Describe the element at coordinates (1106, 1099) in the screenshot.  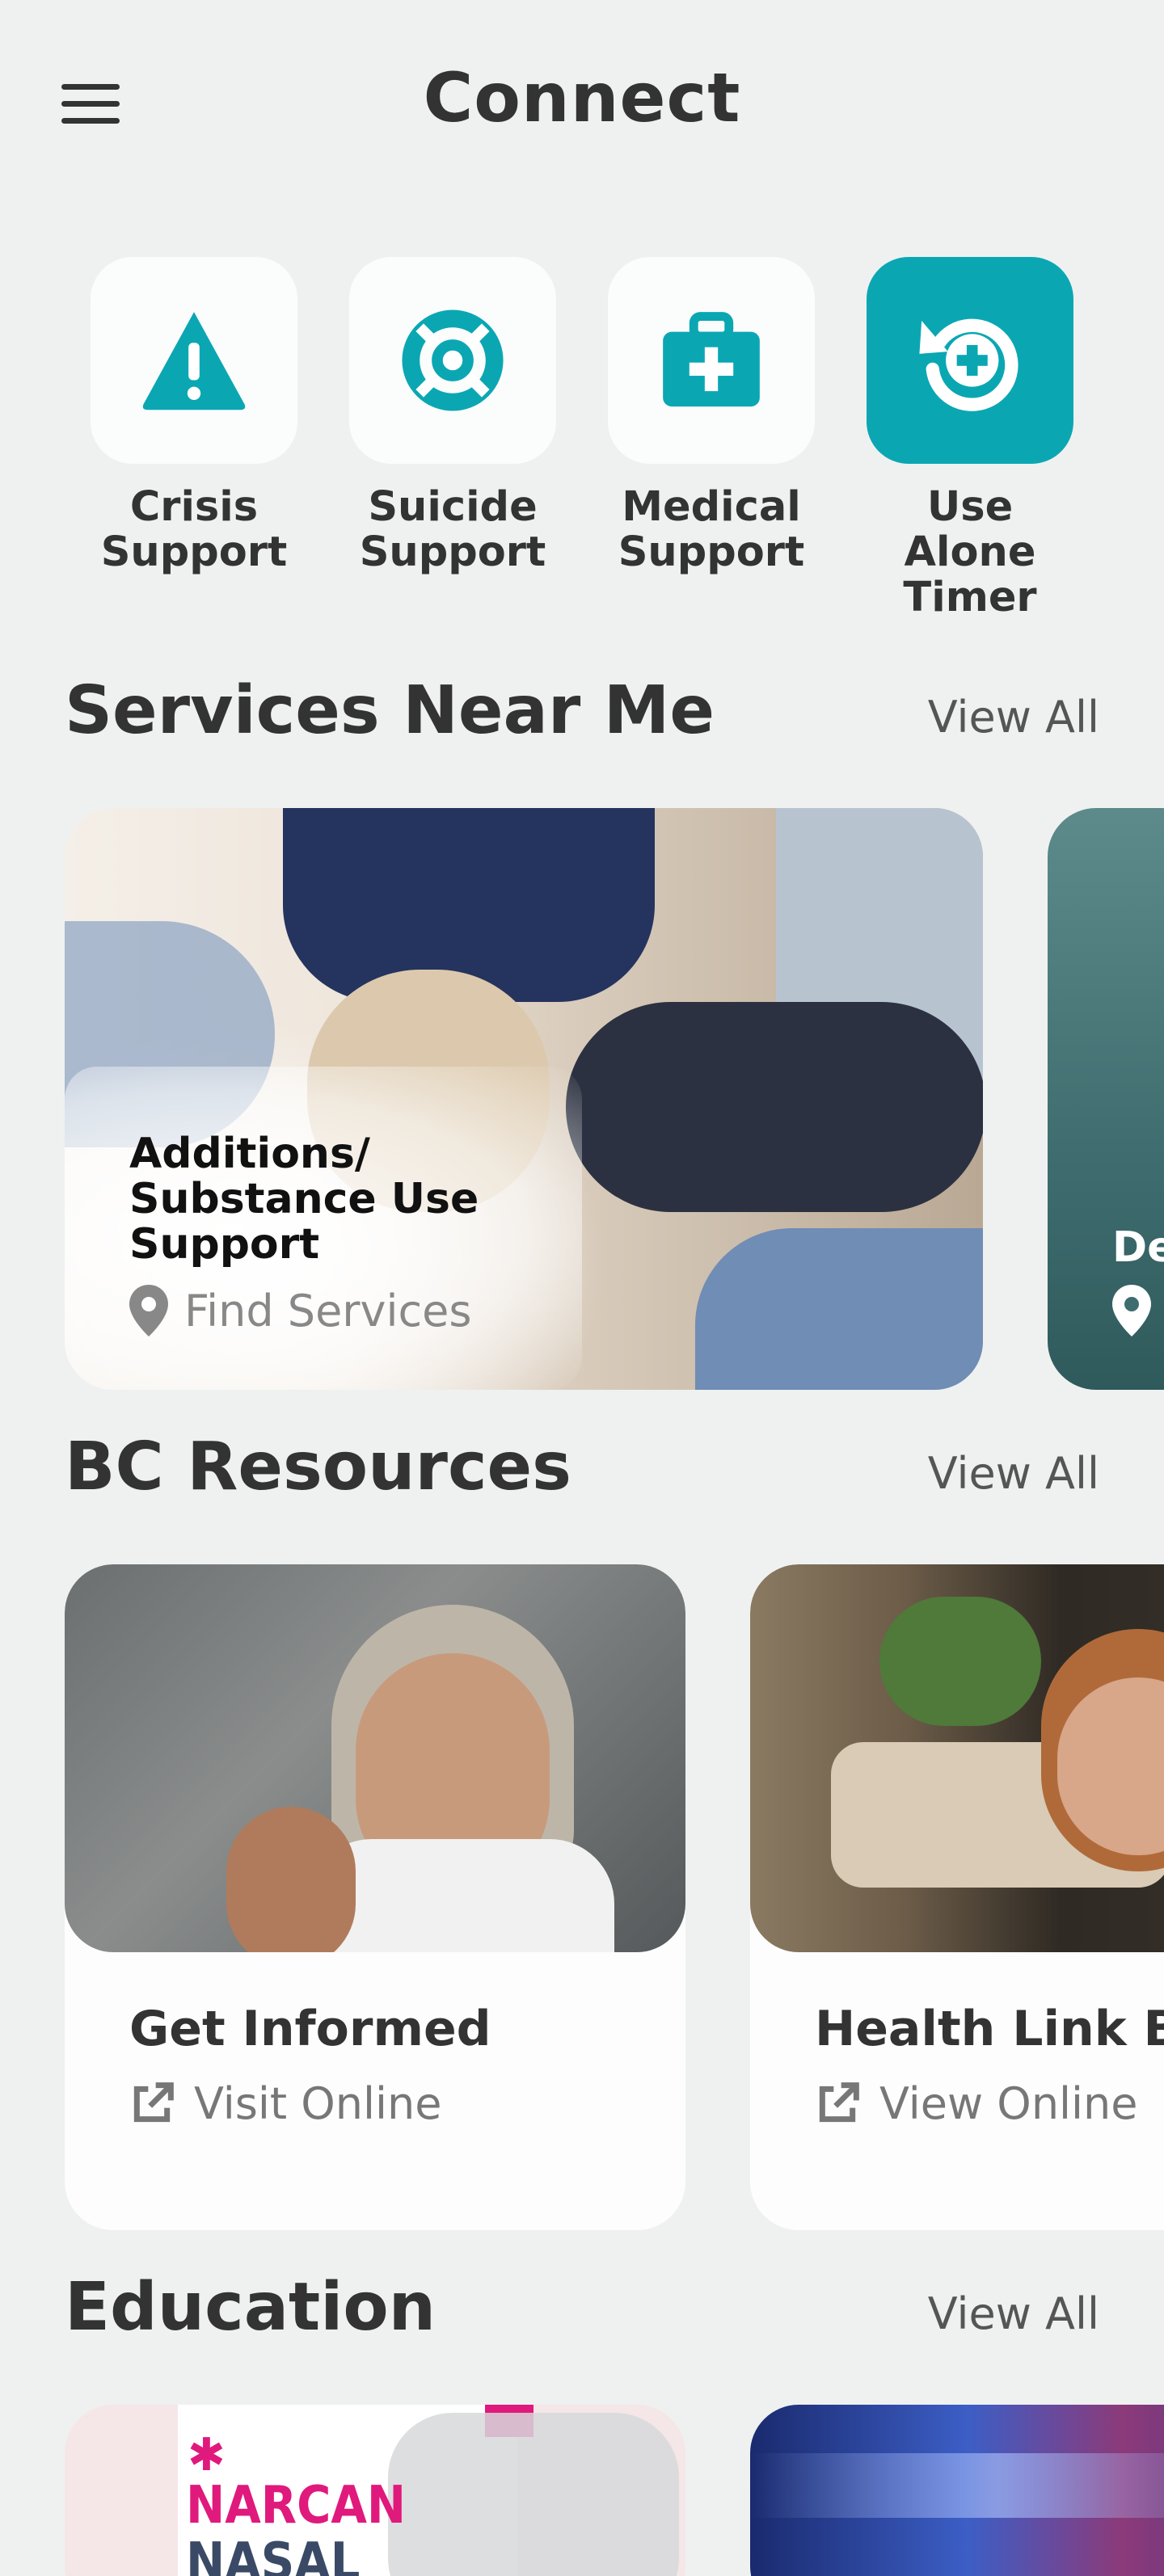
I see `service-card-partial: De` at that location.